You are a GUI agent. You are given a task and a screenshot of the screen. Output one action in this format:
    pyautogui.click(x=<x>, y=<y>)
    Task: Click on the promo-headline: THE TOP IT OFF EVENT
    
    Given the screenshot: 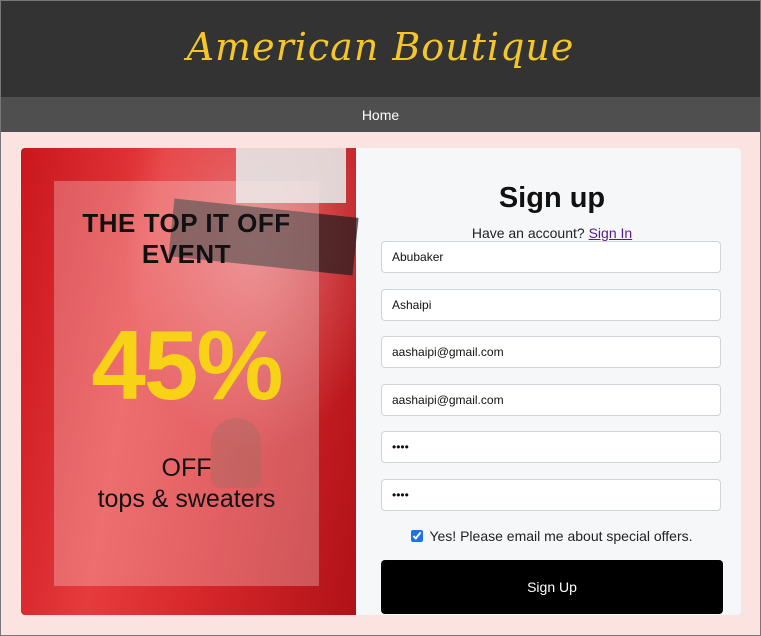 What is the action you would take?
    pyautogui.click(x=186, y=239)
    